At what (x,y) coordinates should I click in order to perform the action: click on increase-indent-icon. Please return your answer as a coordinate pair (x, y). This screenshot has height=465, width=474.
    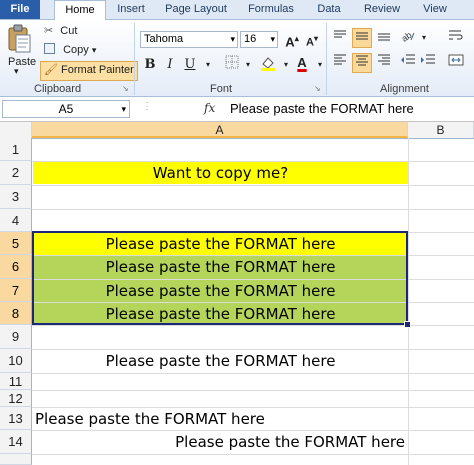
    Looking at the image, I should click on (428, 63).